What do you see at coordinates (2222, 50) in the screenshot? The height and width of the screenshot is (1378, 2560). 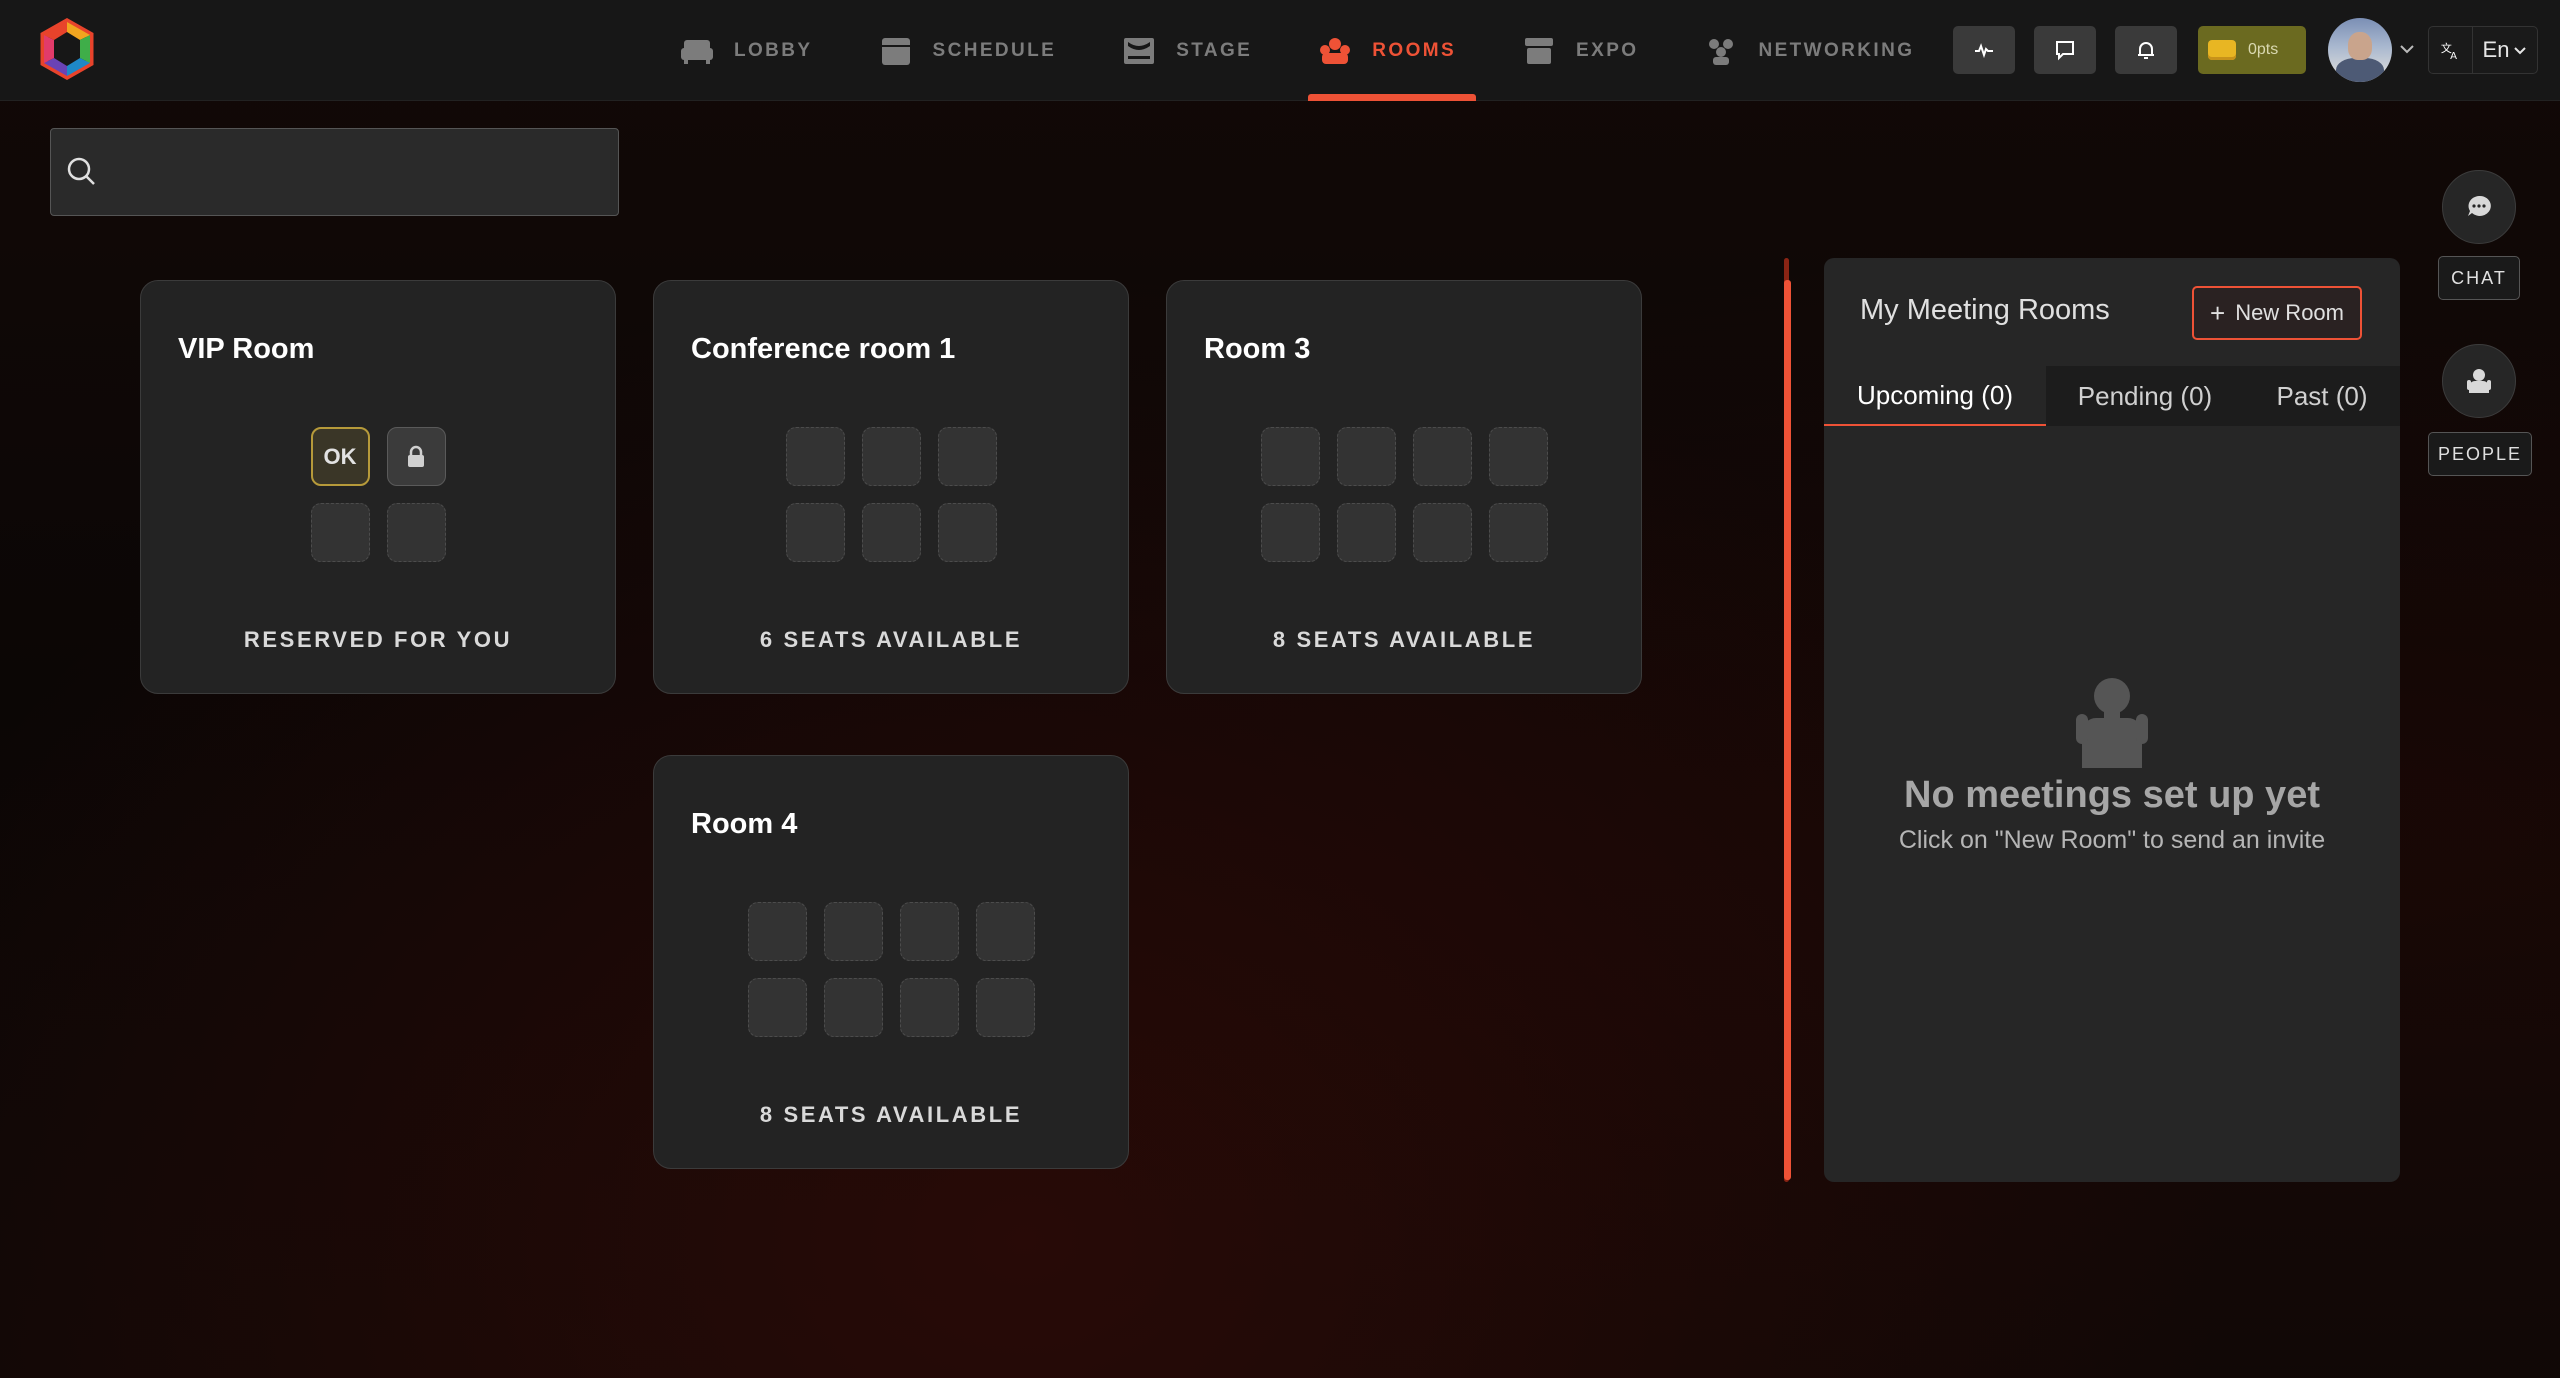 I see `coins-icon` at bounding box center [2222, 50].